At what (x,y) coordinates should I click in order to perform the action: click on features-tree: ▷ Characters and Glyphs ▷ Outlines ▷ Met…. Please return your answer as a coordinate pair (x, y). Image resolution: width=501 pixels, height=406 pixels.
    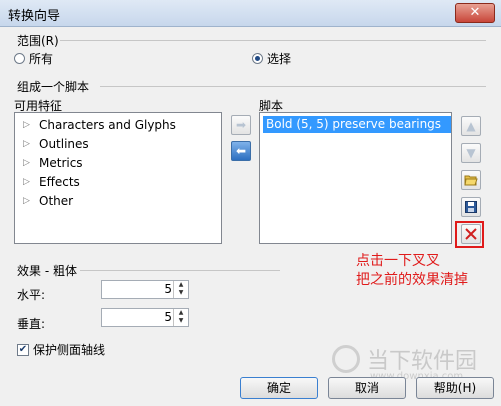
    Looking at the image, I should click on (118, 178).